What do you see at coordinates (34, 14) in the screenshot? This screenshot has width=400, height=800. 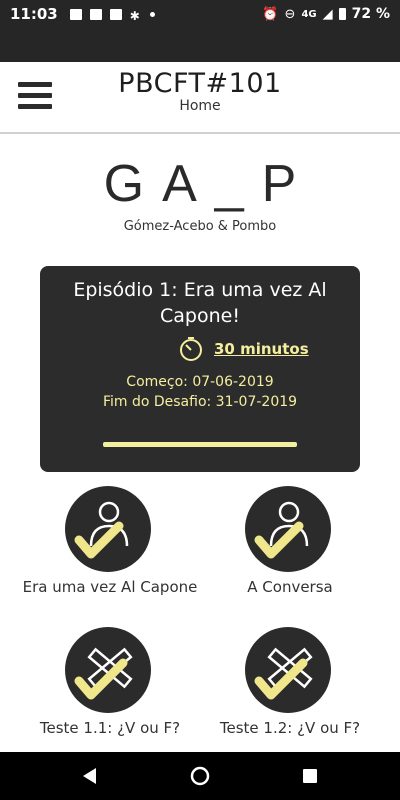 I see `status-time: 11:03` at bounding box center [34, 14].